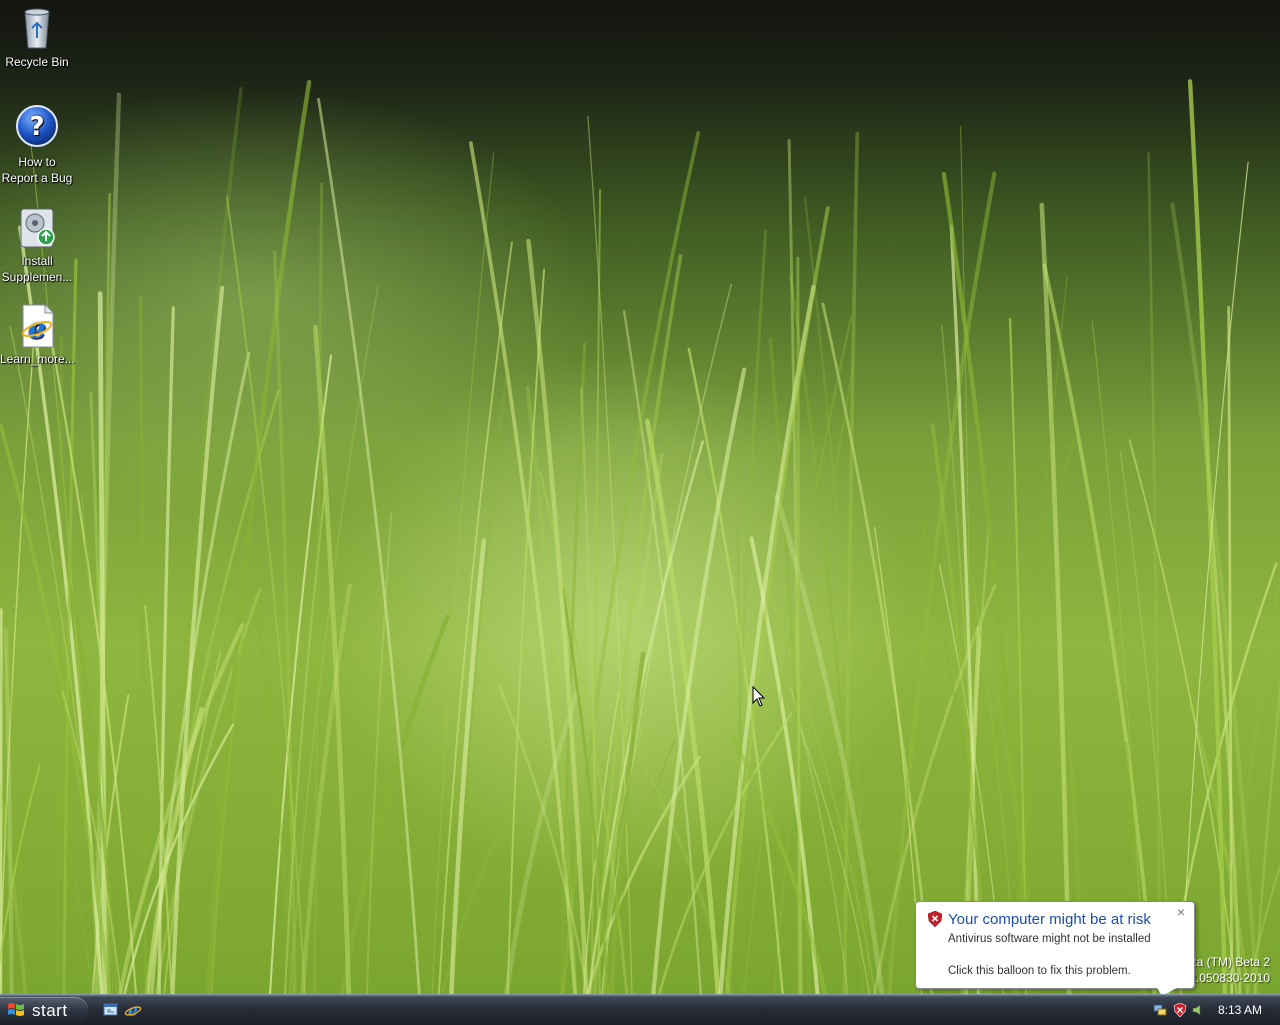 This screenshot has width=1280, height=1025. Describe the element at coordinates (133, 1010) in the screenshot. I see `internet-explorer-icon: e` at that location.